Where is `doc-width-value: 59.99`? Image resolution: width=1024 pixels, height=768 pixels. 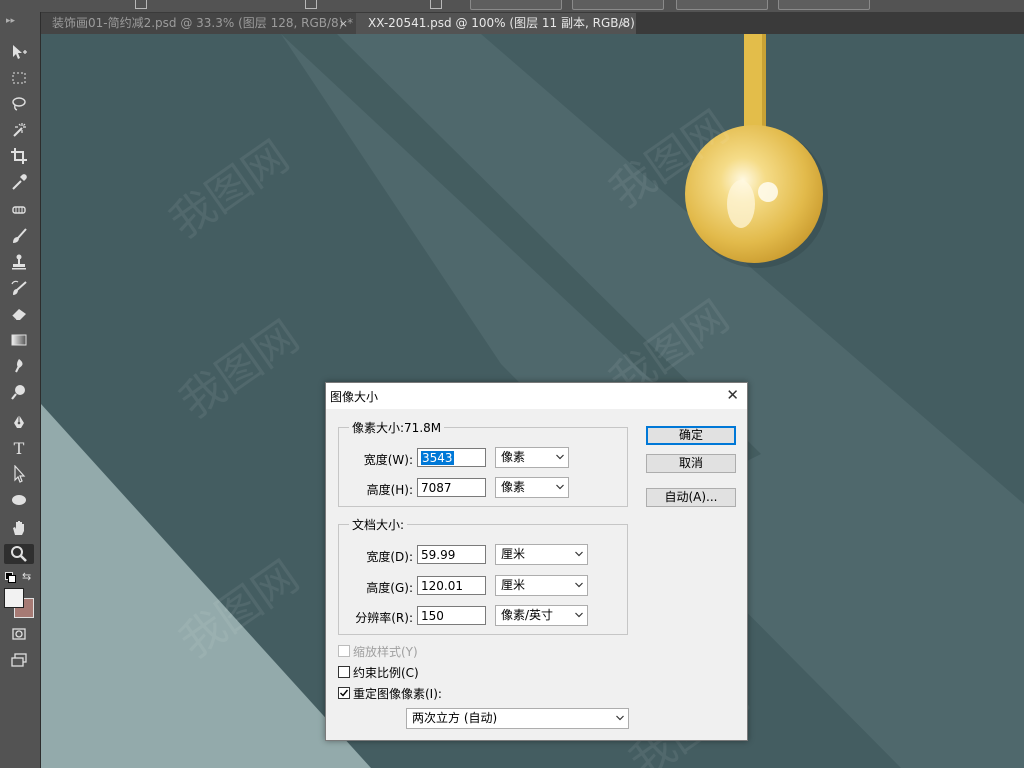
doc-width-value: 59.99 is located at coordinates (438, 555).